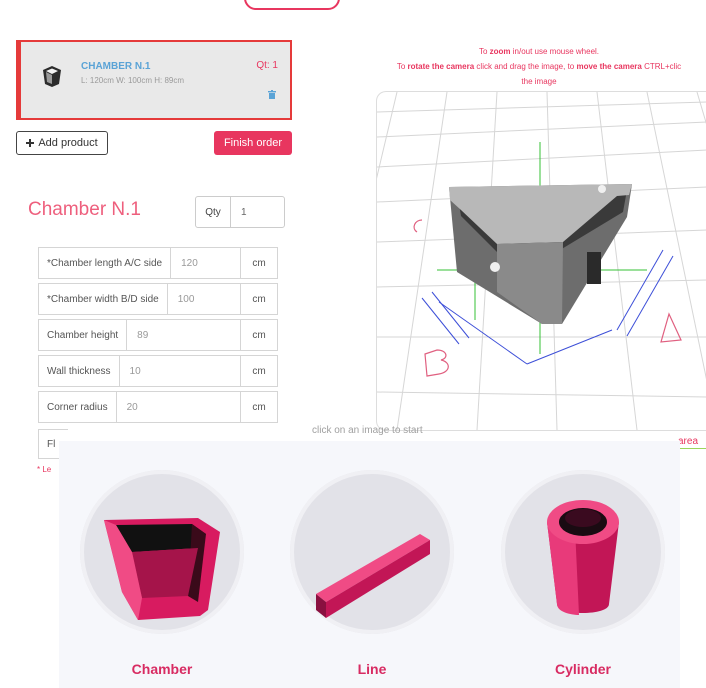 Image resolution: width=706 pixels, height=688 pixels. Describe the element at coordinates (183, 335) in the screenshot. I see `chamber-height-input: 89` at that location.